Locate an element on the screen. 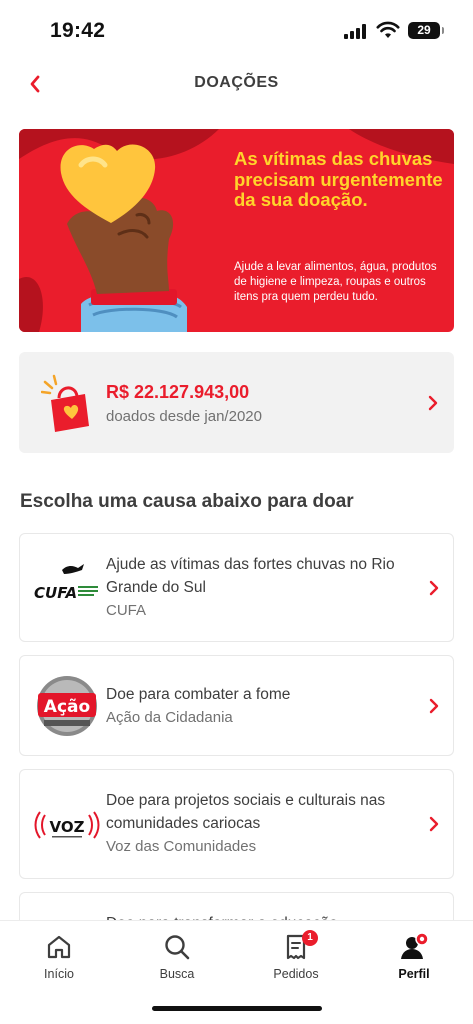  acao-cidadania-logo: Ação is located at coordinates (67, 706).